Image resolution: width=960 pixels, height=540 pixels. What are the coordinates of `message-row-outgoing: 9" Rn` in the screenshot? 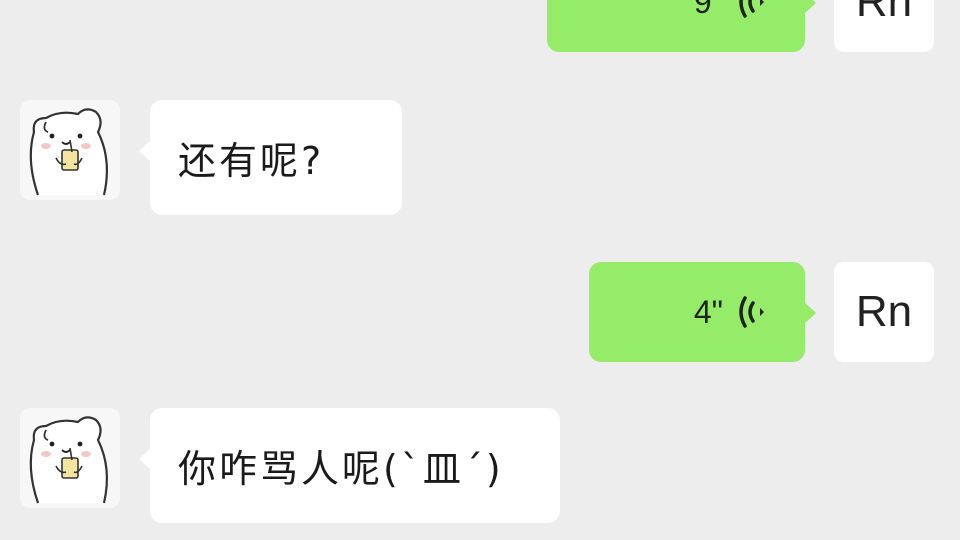 It's located at (480, 26).